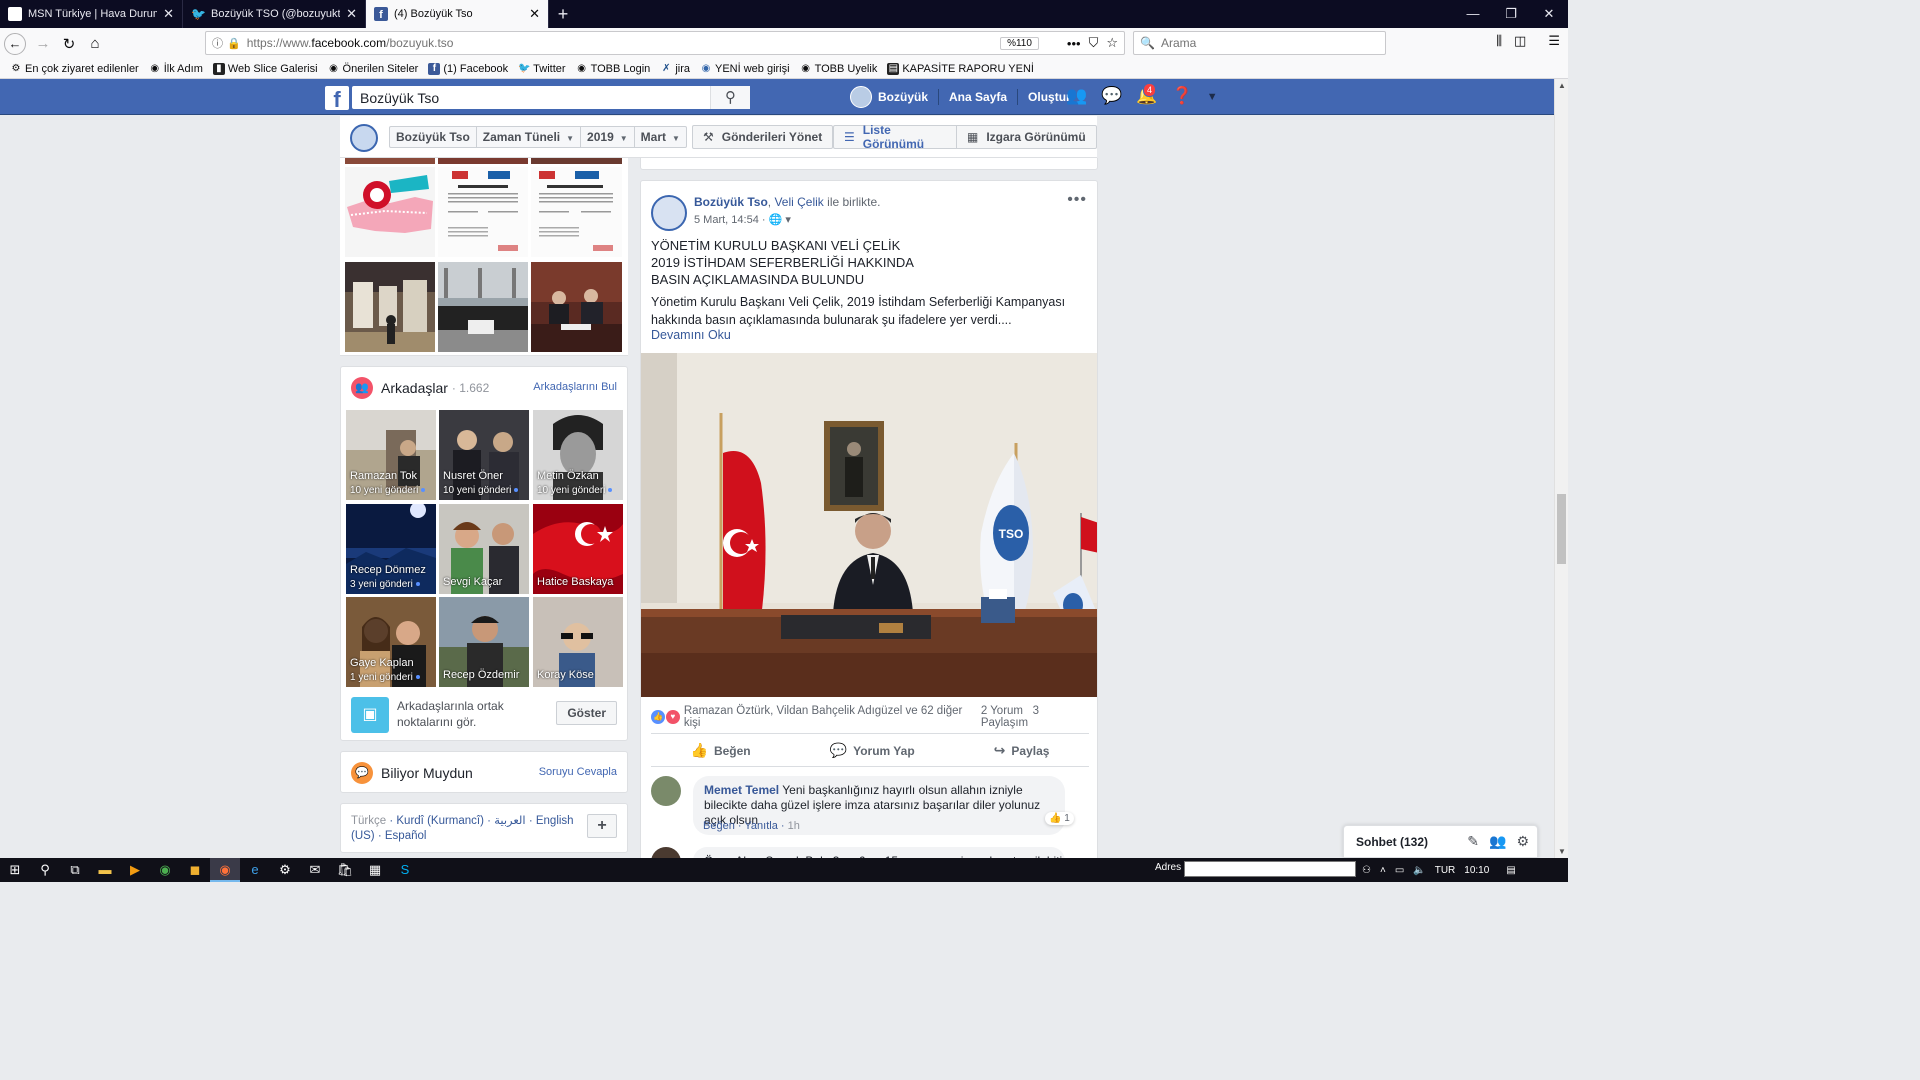  What do you see at coordinates (730, 97) in the screenshot?
I see `search-button: ⚲` at bounding box center [730, 97].